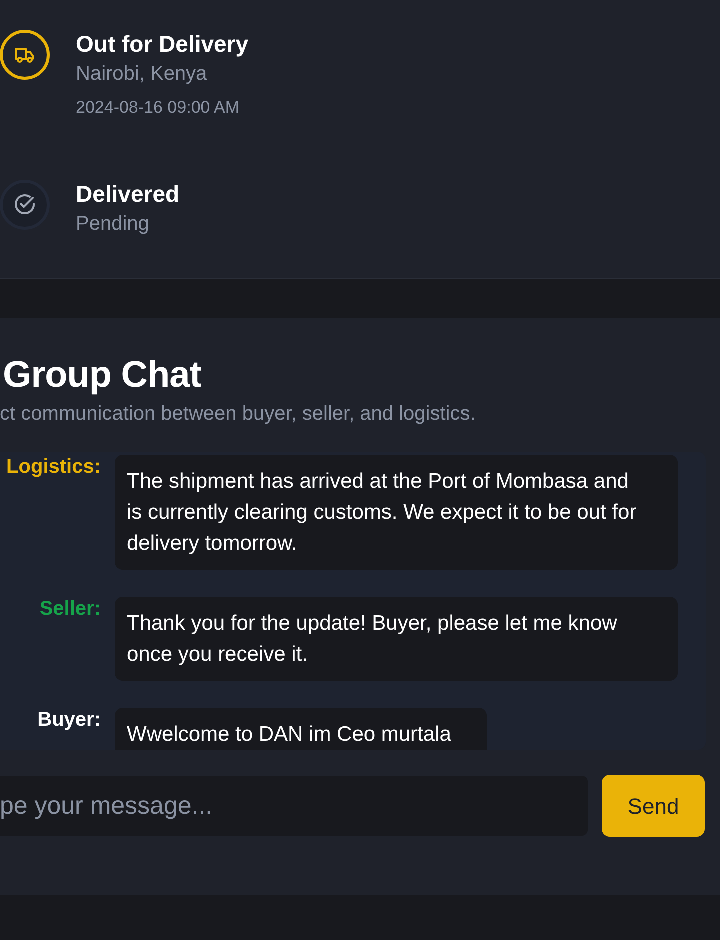 The height and width of the screenshot is (940, 720). What do you see at coordinates (69, 609) in the screenshot?
I see `sender-label: Seller:` at bounding box center [69, 609].